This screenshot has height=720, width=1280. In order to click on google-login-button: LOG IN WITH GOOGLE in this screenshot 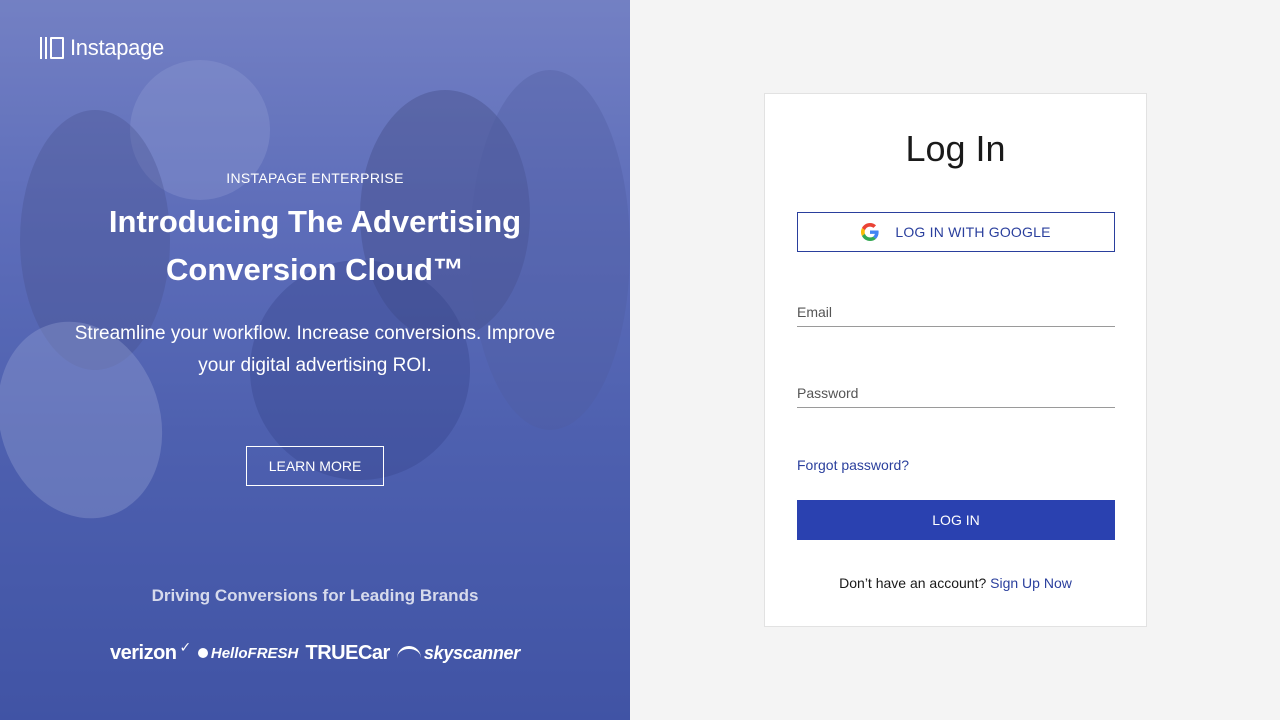, I will do `click(956, 232)`.